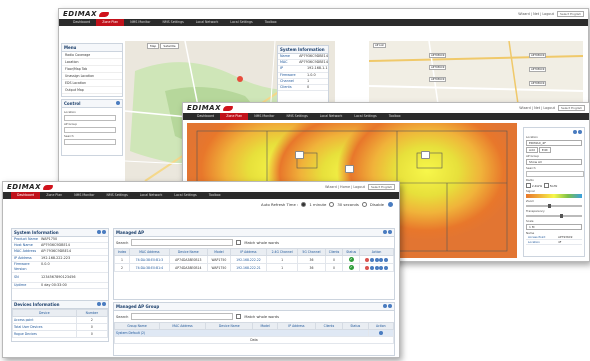  What do you see at coordinates (334, 252) in the screenshot?
I see `col-header: Clients` at bounding box center [334, 252].